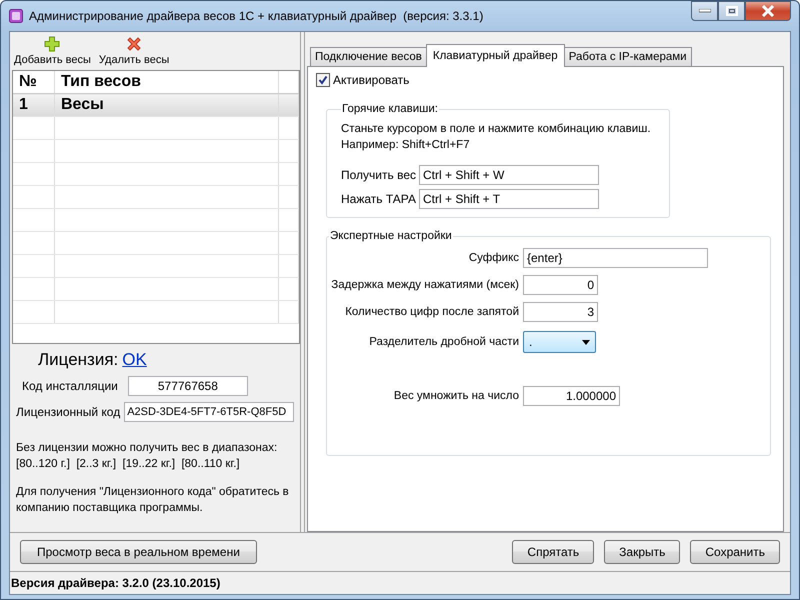  I want to click on example-text: Например: Shift+Ctrl+F7, so click(406, 145).